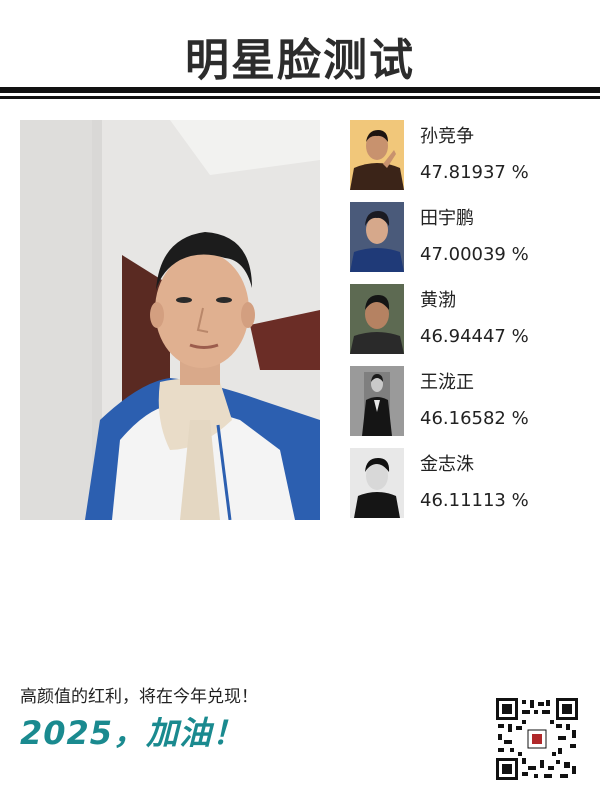 The width and height of the screenshot is (600, 800). Describe the element at coordinates (474, 500) in the screenshot. I see `similarity-score: 46.11113 %` at that location.